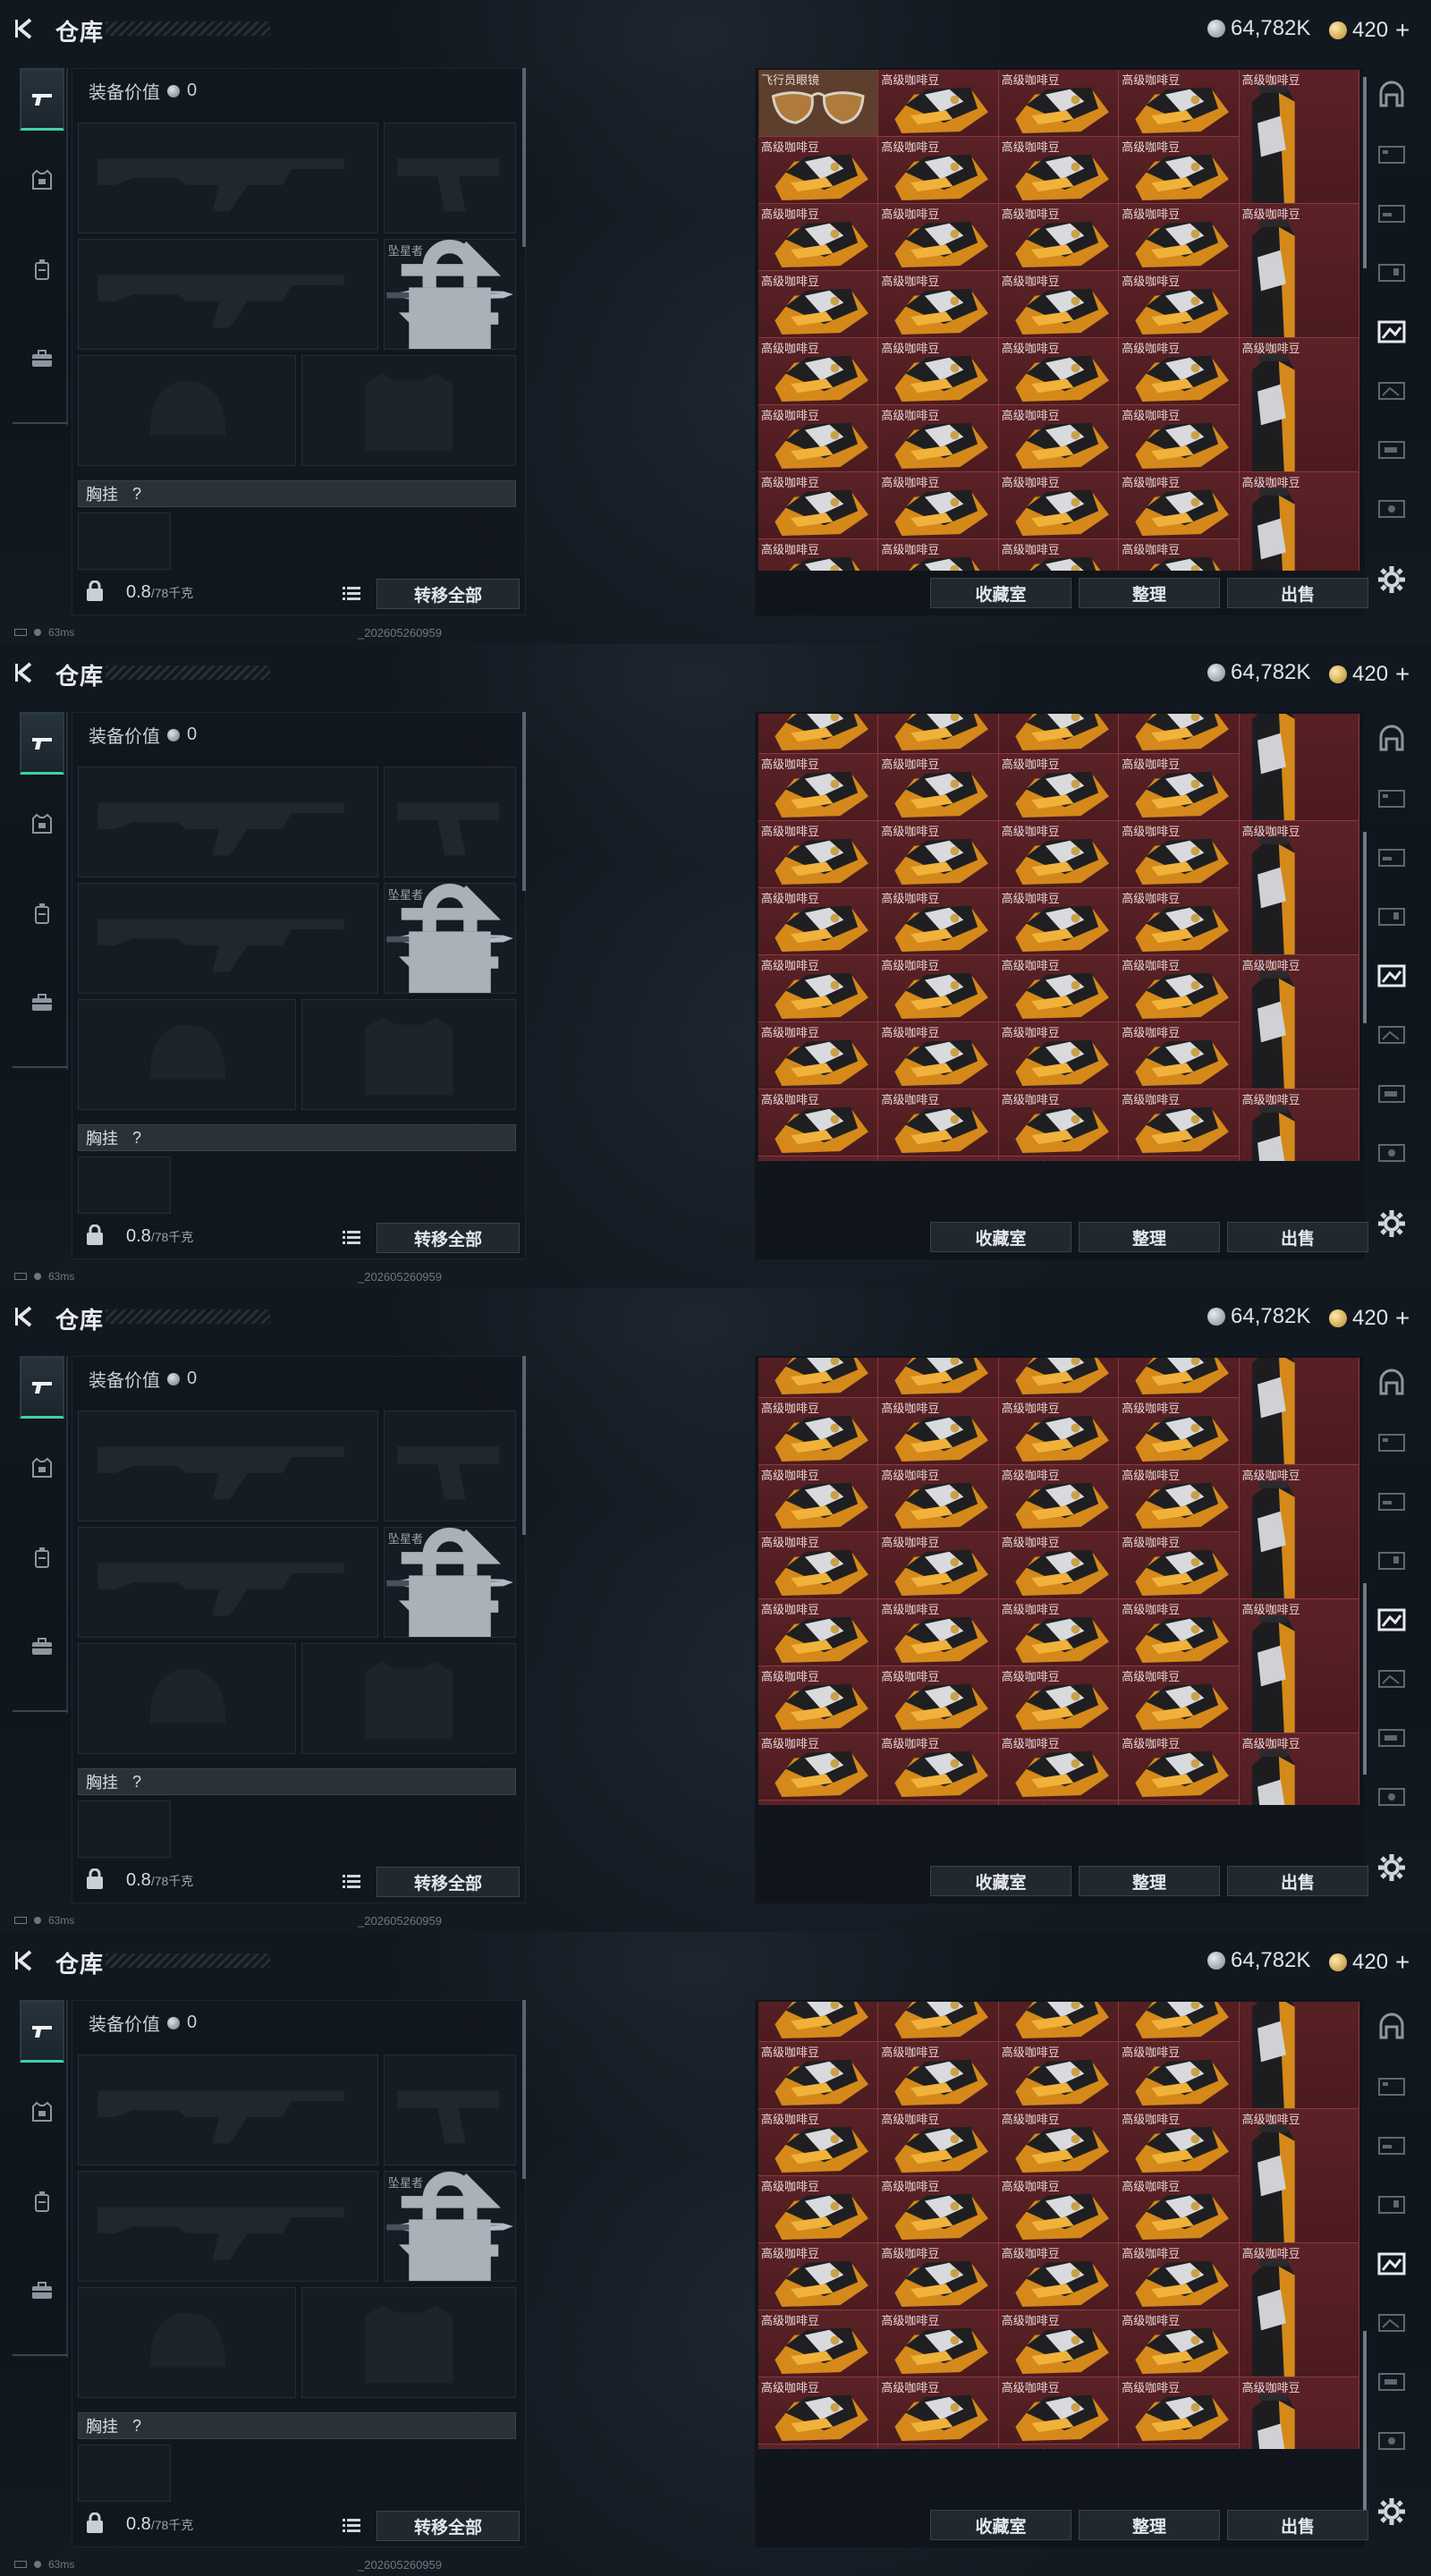 Image resolution: width=1431 pixels, height=2576 pixels. What do you see at coordinates (408, 1698) in the screenshot?
I see `armor-slot` at bounding box center [408, 1698].